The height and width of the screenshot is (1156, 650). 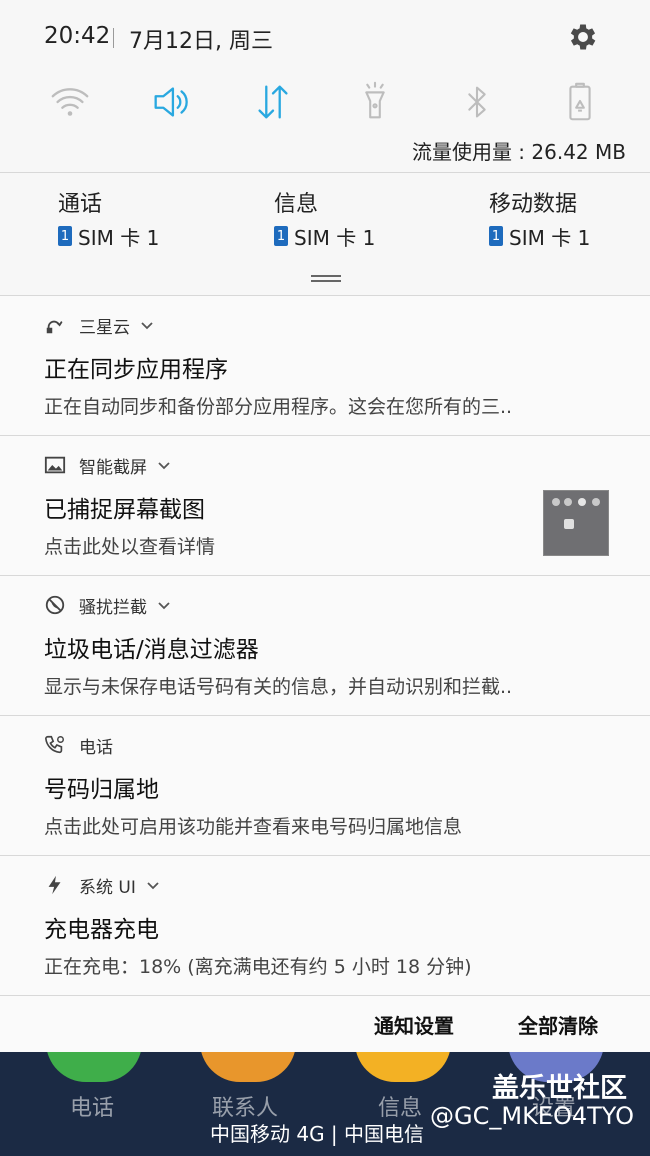 I want to click on notification-app-name: 骚扰拦截, so click(x=113, y=607).